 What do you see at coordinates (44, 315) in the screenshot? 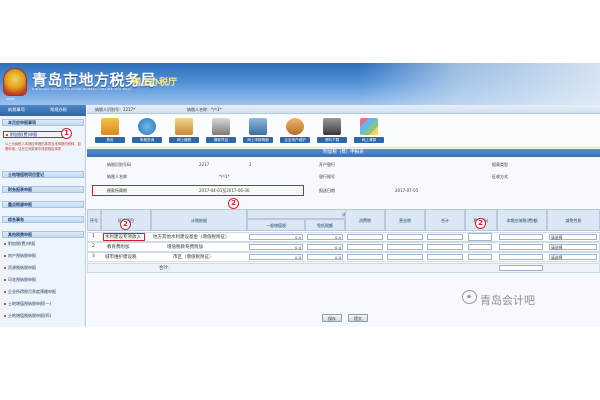
I see `sidebar-item: 土地增值税纳税申报(四)` at bounding box center [44, 315].